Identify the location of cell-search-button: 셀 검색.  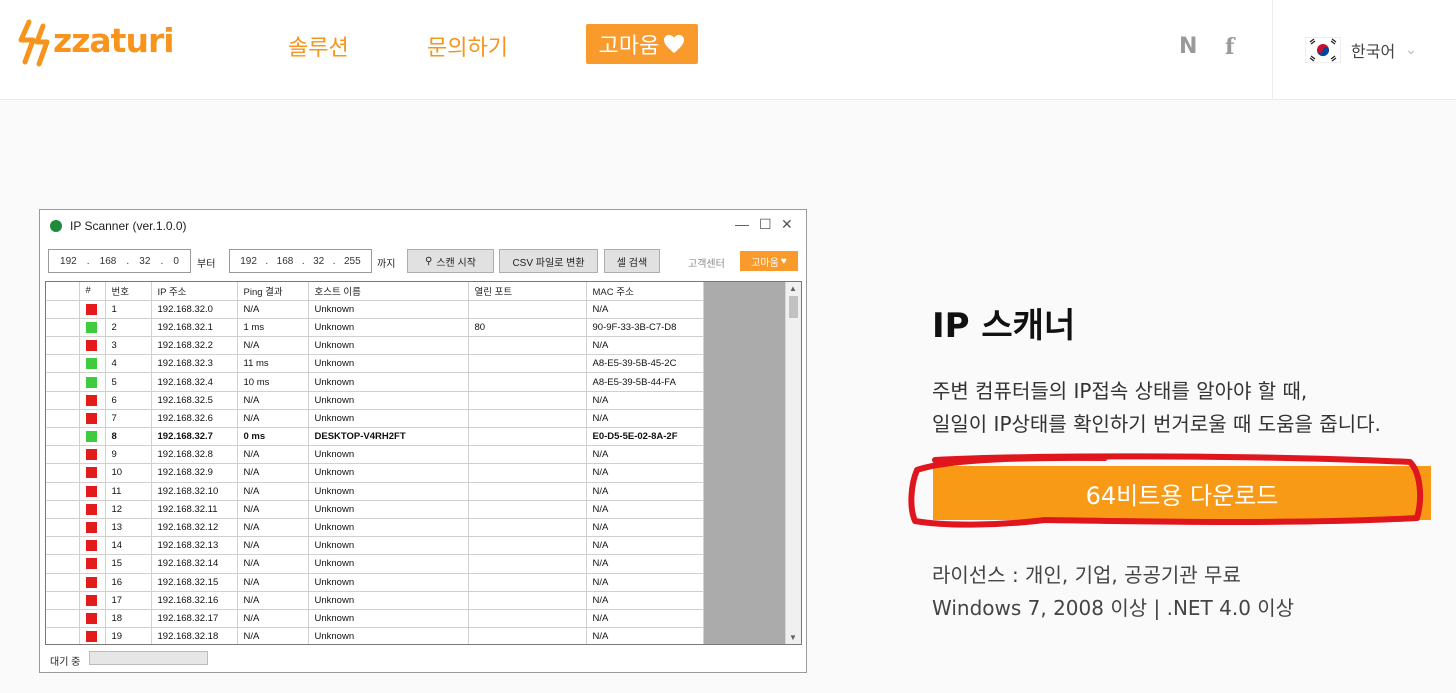
(632, 261).